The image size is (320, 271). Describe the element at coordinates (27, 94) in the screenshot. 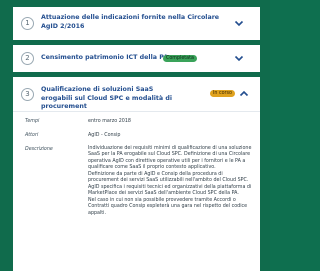

I see `step-number-3: 3` at that location.